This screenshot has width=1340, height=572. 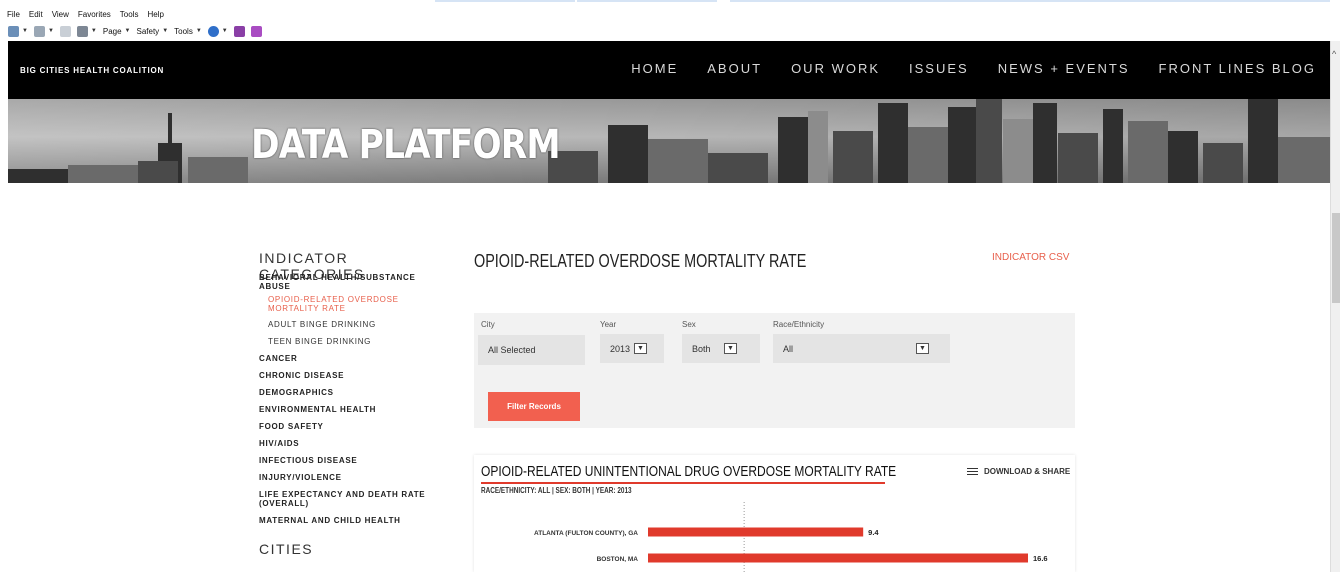 I want to click on city-filter: All Selected, so click(x=531, y=350).